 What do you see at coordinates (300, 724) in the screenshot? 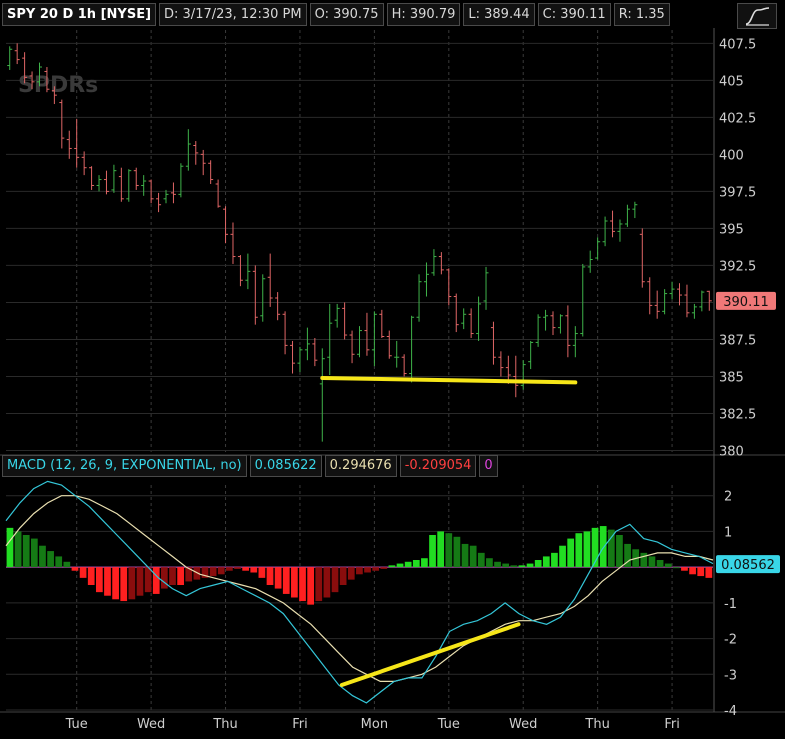
I see `time-label: Fri` at bounding box center [300, 724].